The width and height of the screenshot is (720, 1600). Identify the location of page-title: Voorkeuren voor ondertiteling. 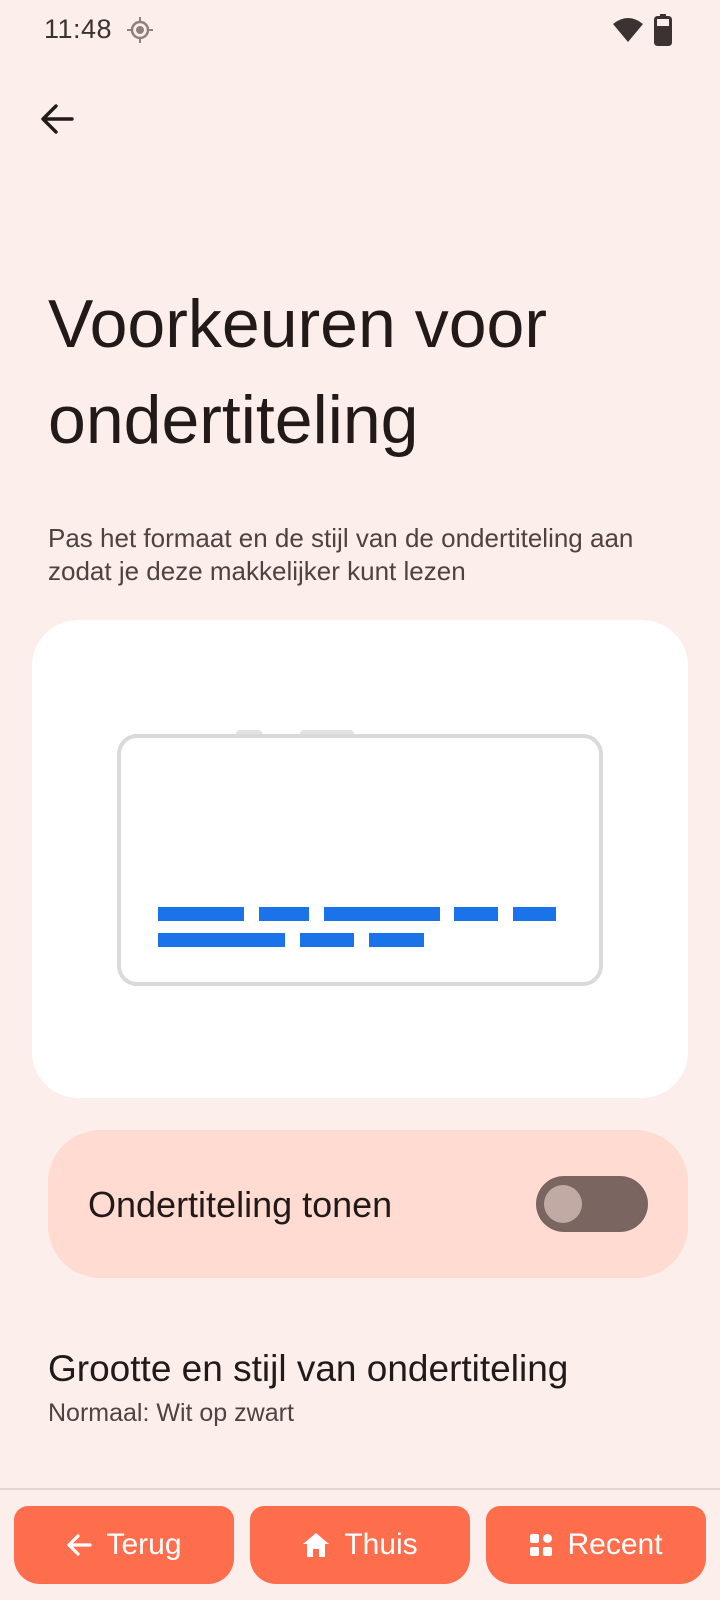
(297, 372).